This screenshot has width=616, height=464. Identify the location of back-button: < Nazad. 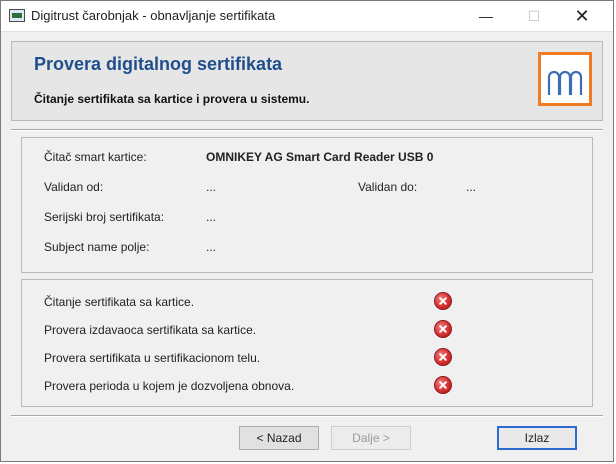
(279, 438).